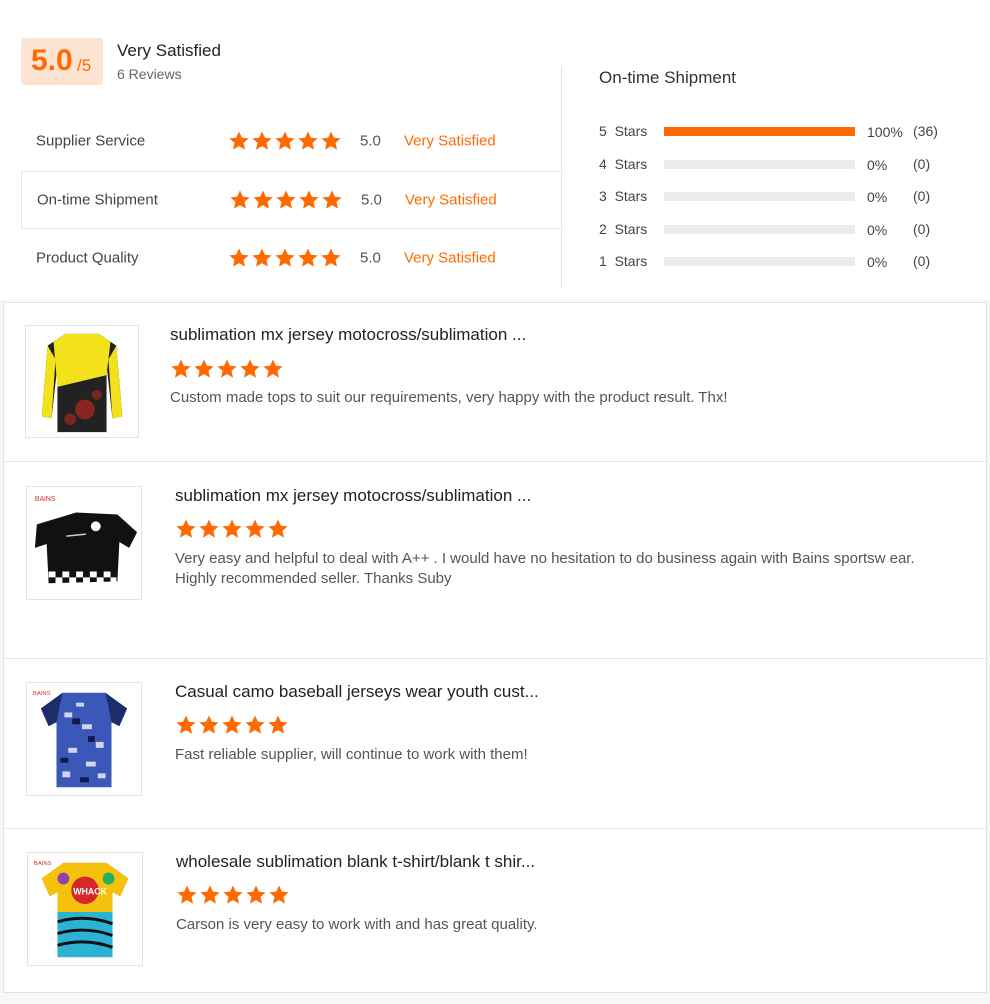 The width and height of the screenshot is (990, 1004). I want to click on svg-text: WHACK, so click(90, 891).